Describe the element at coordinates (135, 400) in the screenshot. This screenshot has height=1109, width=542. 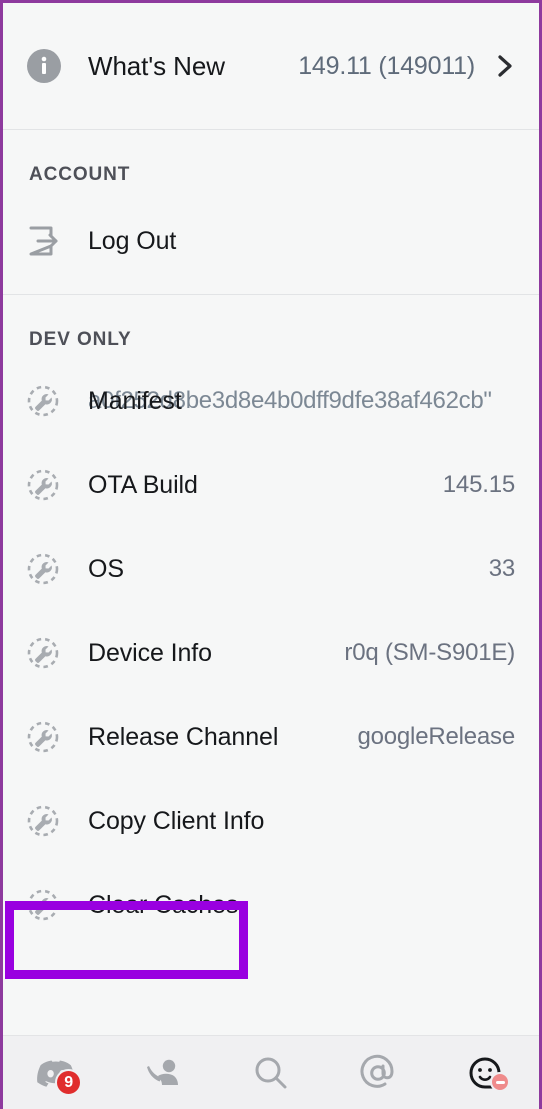
I see `dev-row-manifest-label: Manifest` at that location.